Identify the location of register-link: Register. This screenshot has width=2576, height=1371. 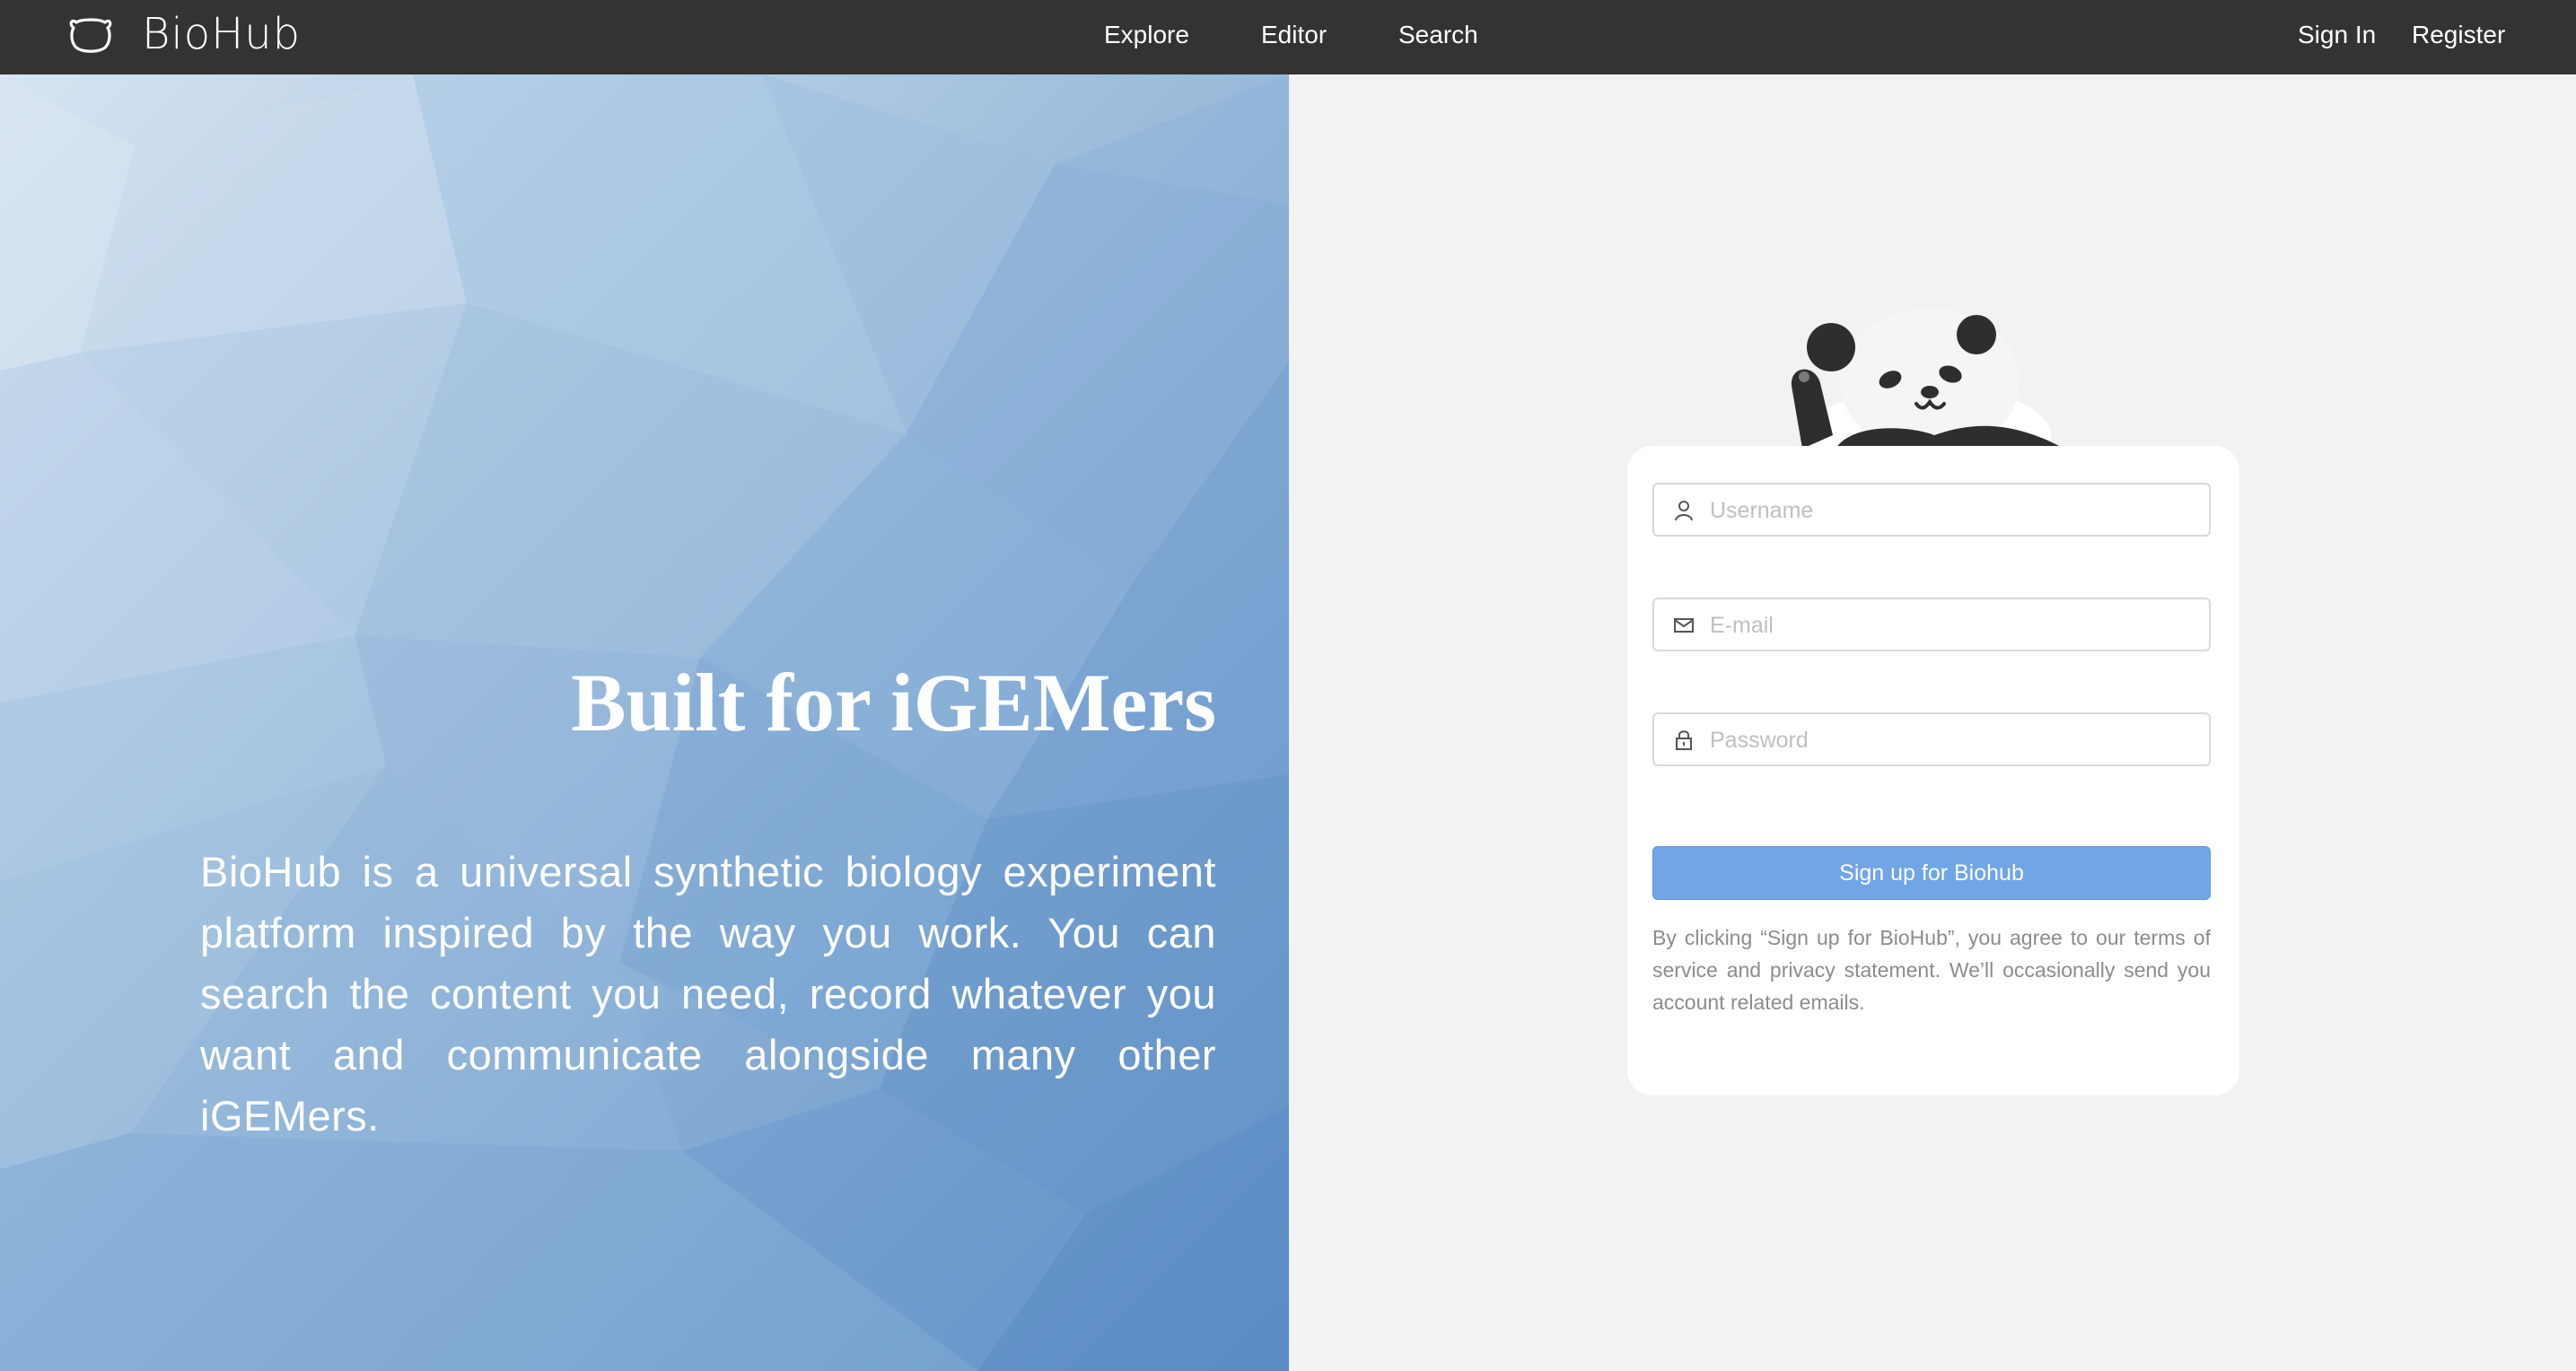
(2458, 35).